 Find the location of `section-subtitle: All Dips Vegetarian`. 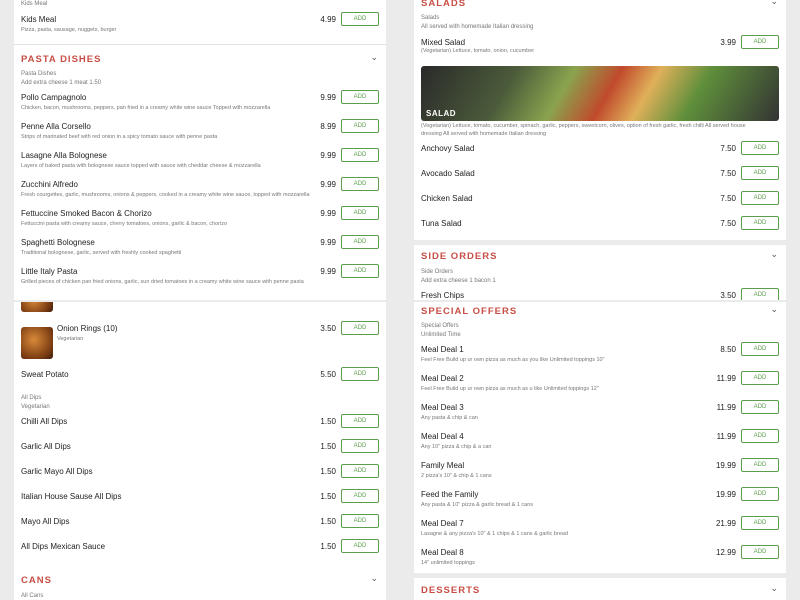

section-subtitle: All Dips Vegetarian is located at coordinates (35, 403).